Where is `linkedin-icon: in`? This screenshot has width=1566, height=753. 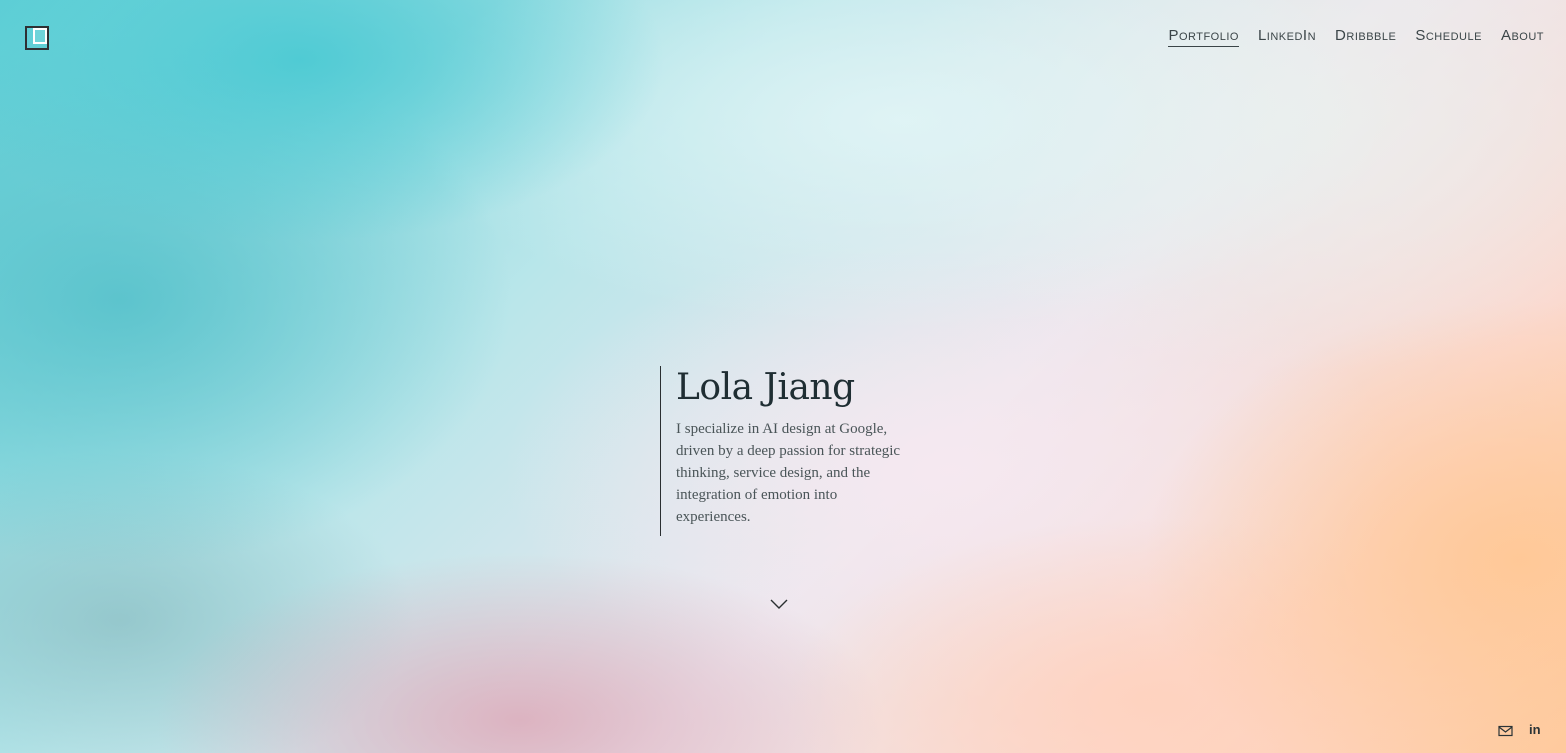
linkedin-icon: in is located at coordinates (1536, 730).